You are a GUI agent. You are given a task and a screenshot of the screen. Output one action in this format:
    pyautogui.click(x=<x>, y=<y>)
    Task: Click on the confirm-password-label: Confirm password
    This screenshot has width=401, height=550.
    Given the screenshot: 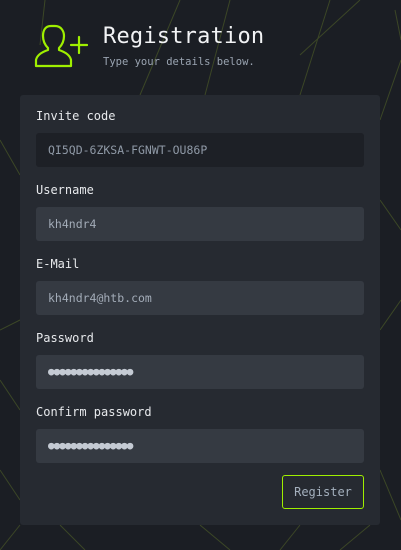 What is the action you would take?
    pyautogui.click(x=94, y=412)
    